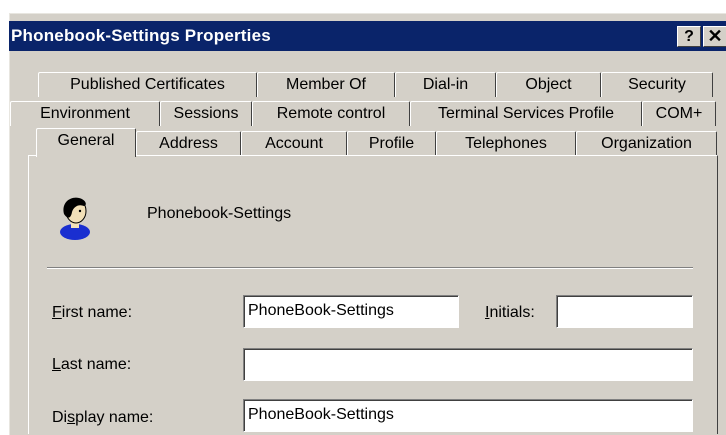 This screenshot has height=435, width=726. What do you see at coordinates (391, 143) in the screenshot?
I see `tab-profile: Profile` at bounding box center [391, 143].